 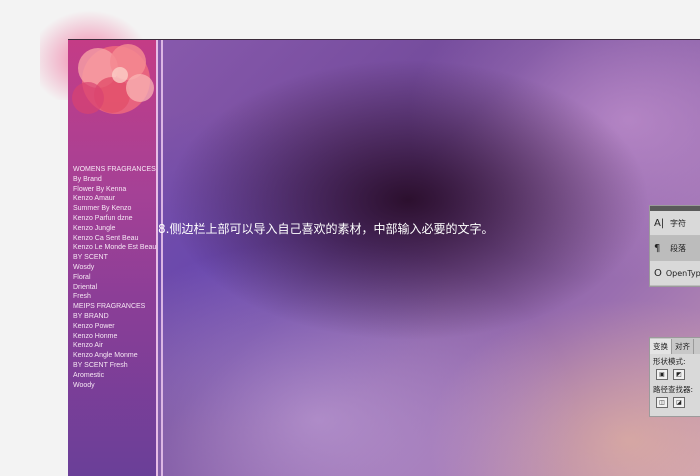 I want to click on tab-transform: 变换, so click(x=661, y=346).